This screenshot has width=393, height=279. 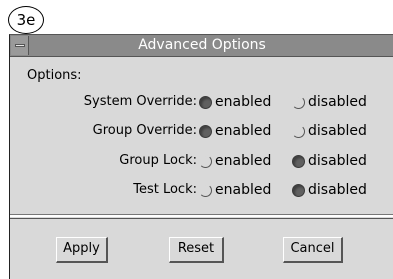 I want to click on option-row-group-override: Group Override: enabled disabled, so click(x=201, y=131).